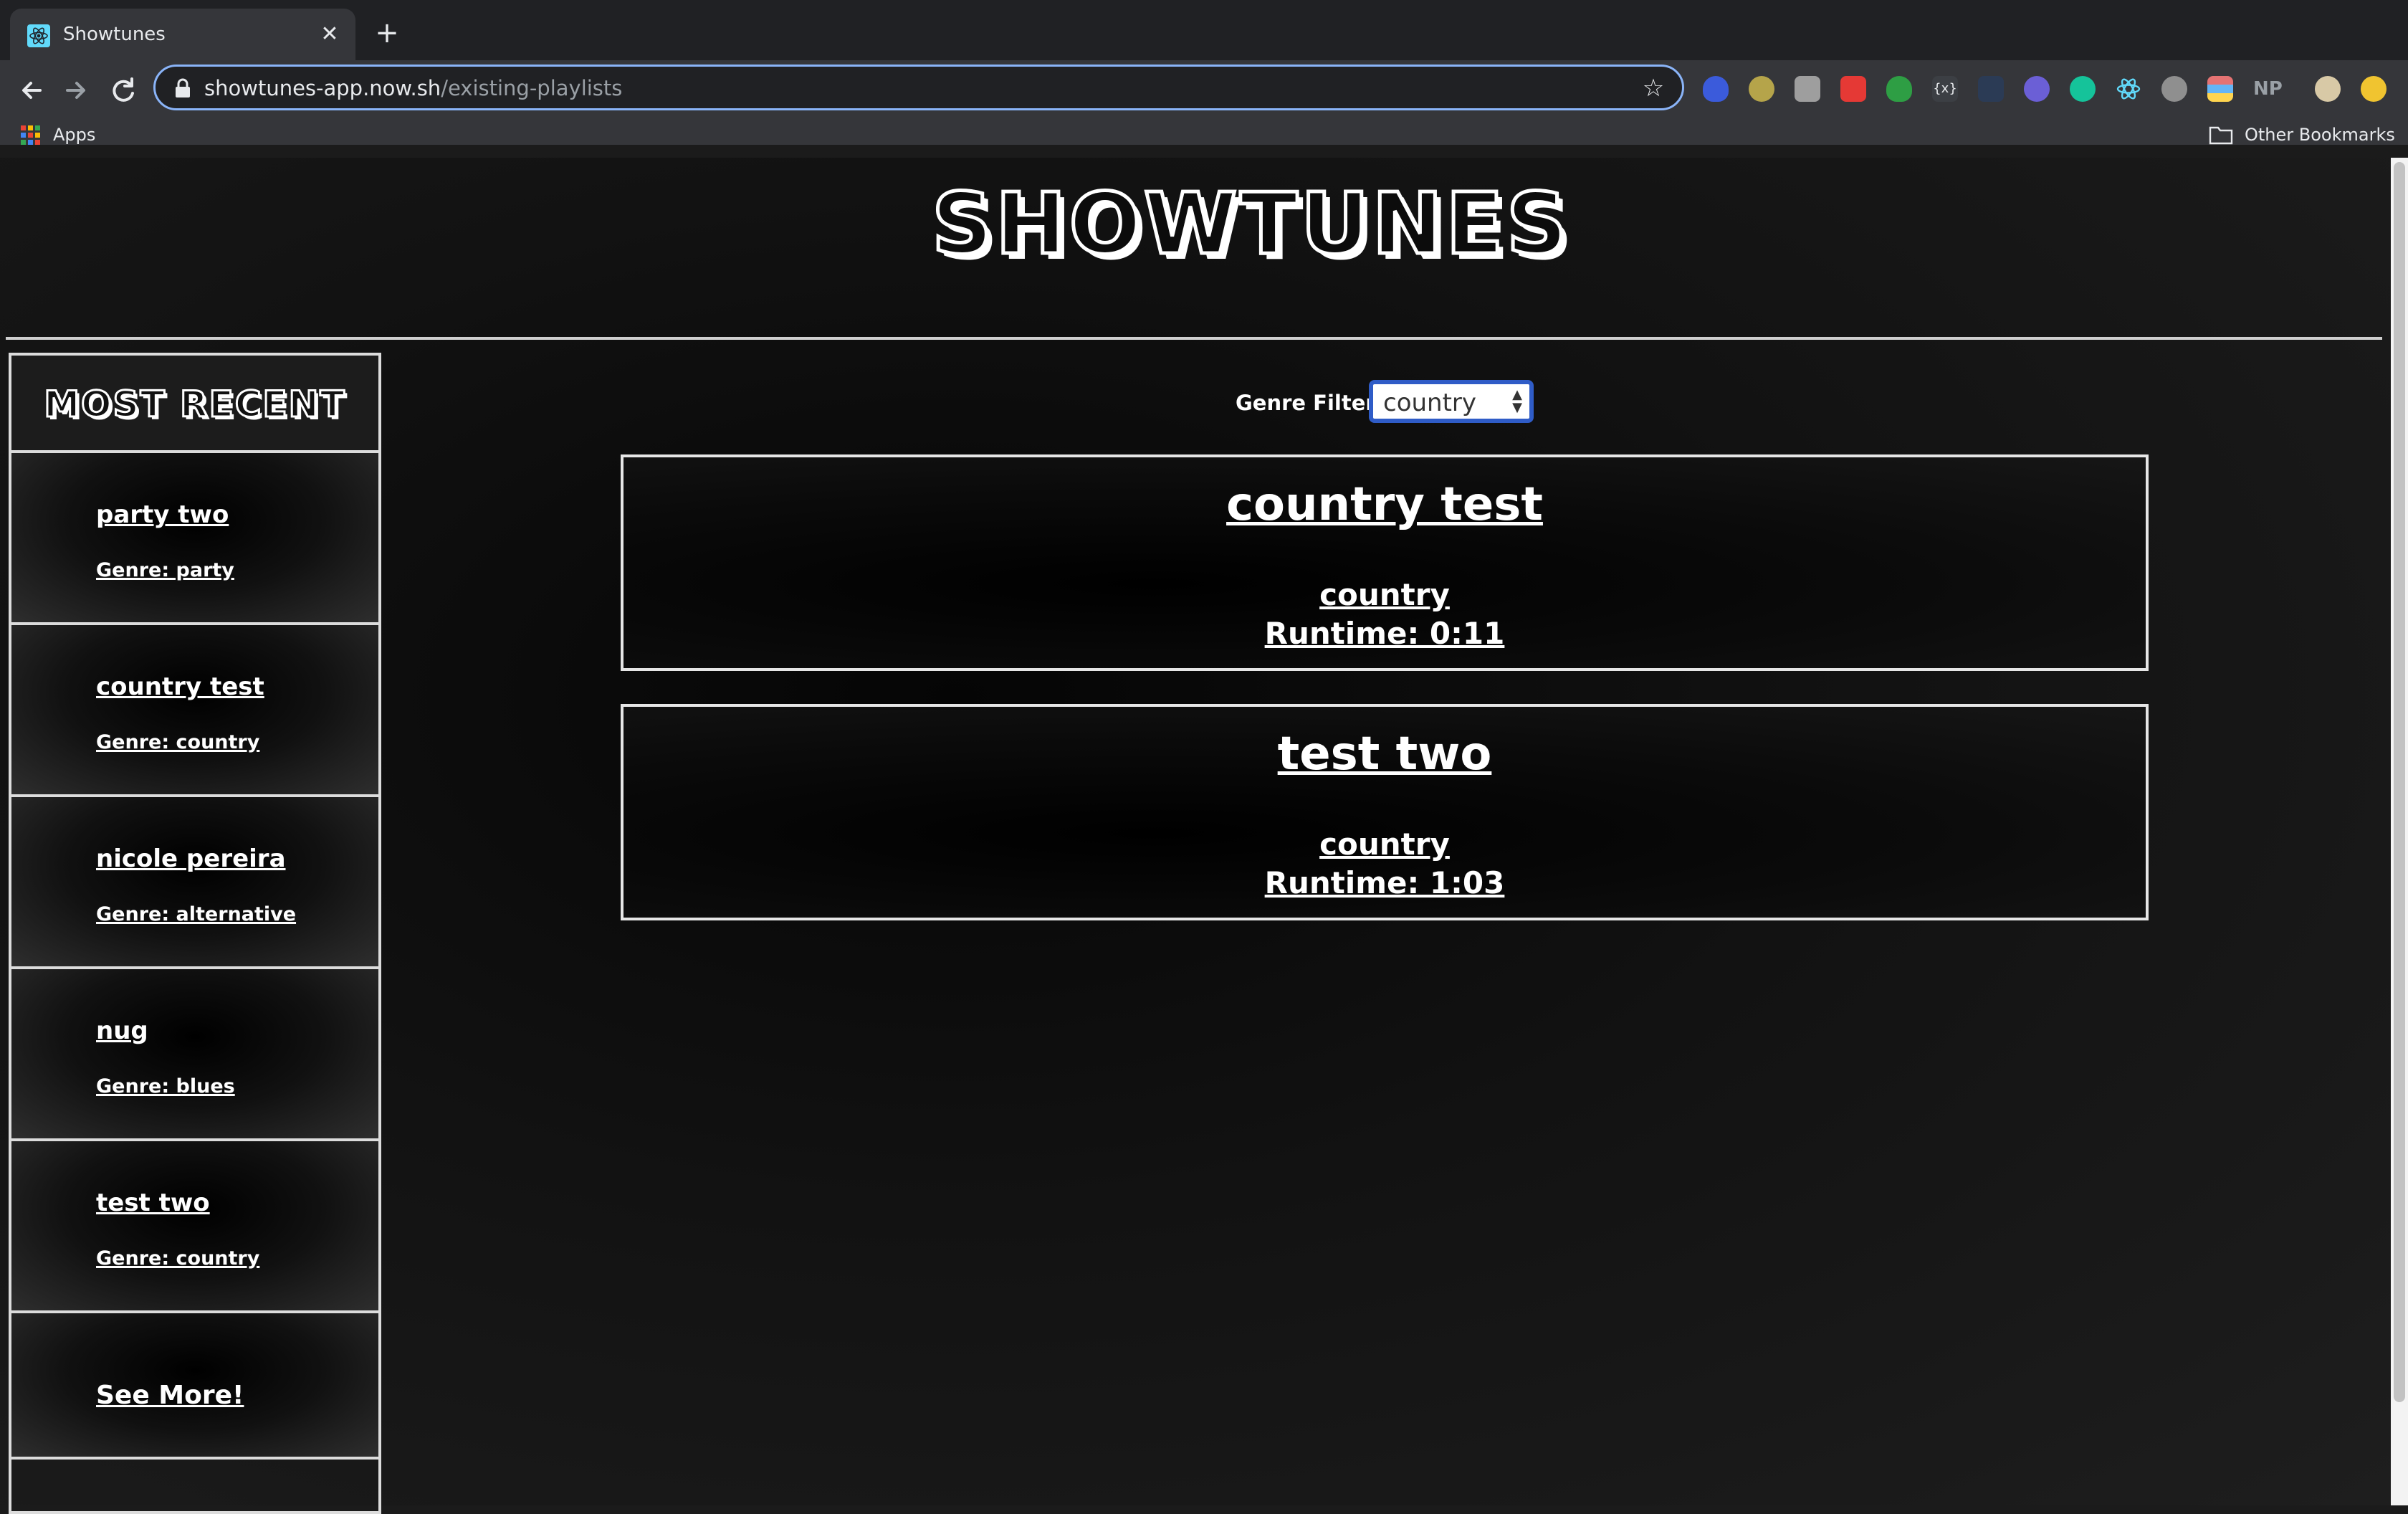 The width and height of the screenshot is (2408, 1514). Describe the element at coordinates (1761, 89) in the screenshot. I see `ad-block-ext-icon` at that location.